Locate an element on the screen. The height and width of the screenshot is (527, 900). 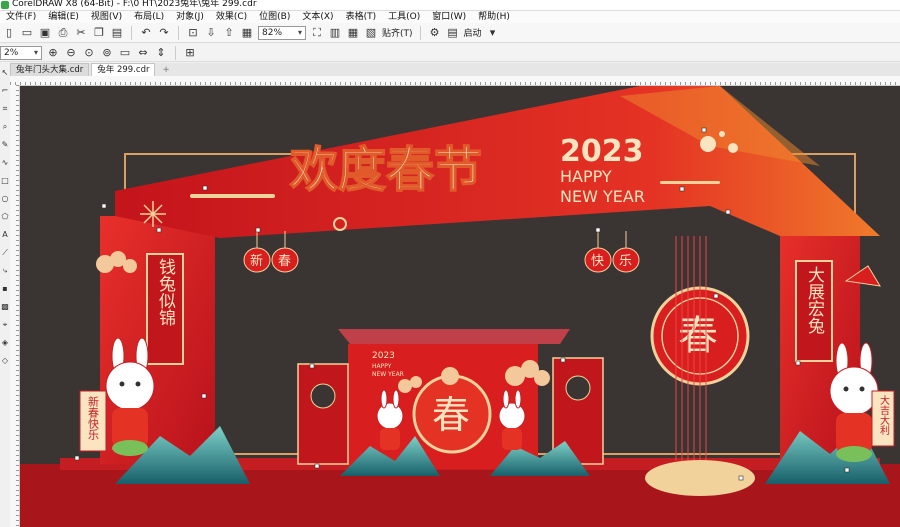
zoom-level-select: 82% ▾ is located at coordinates (282, 32).